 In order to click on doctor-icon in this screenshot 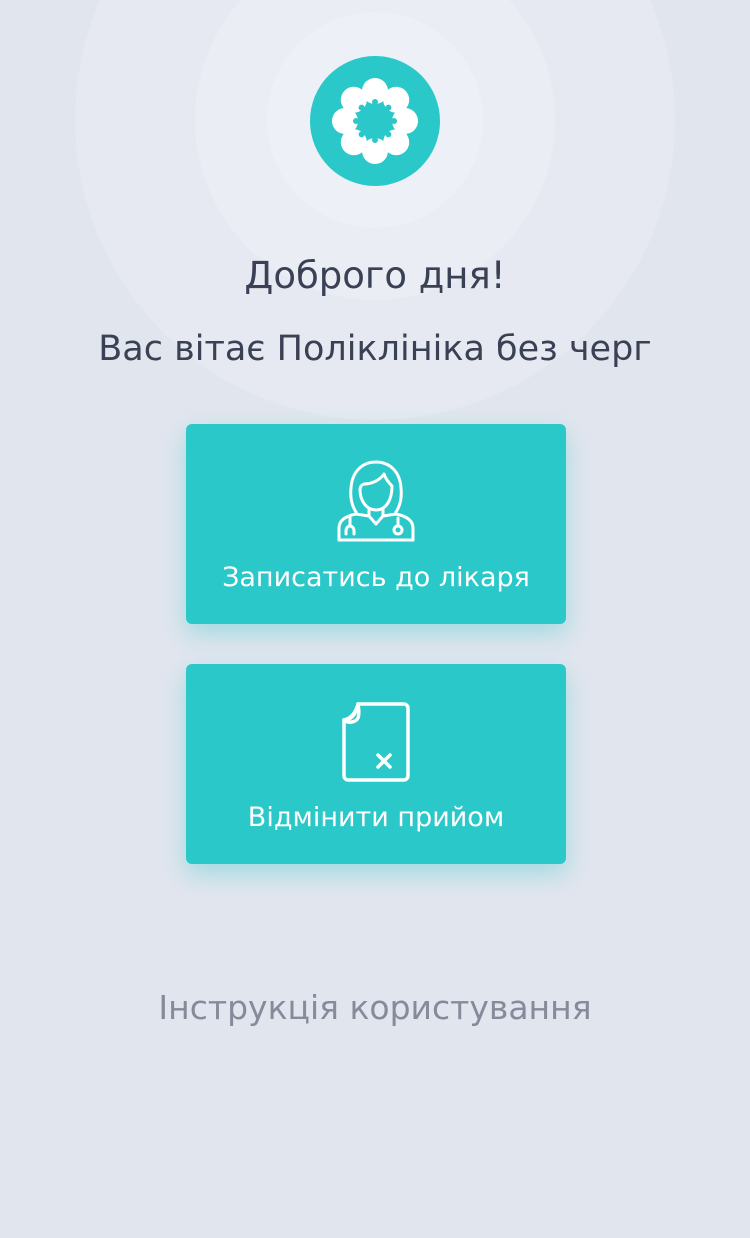, I will do `click(376, 501)`.